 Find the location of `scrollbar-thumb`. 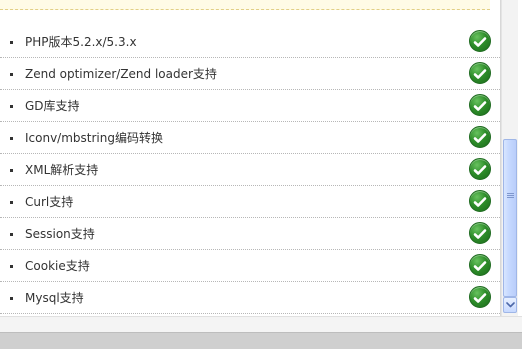

scrollbar-thumb is located at coordinates (510, 218).